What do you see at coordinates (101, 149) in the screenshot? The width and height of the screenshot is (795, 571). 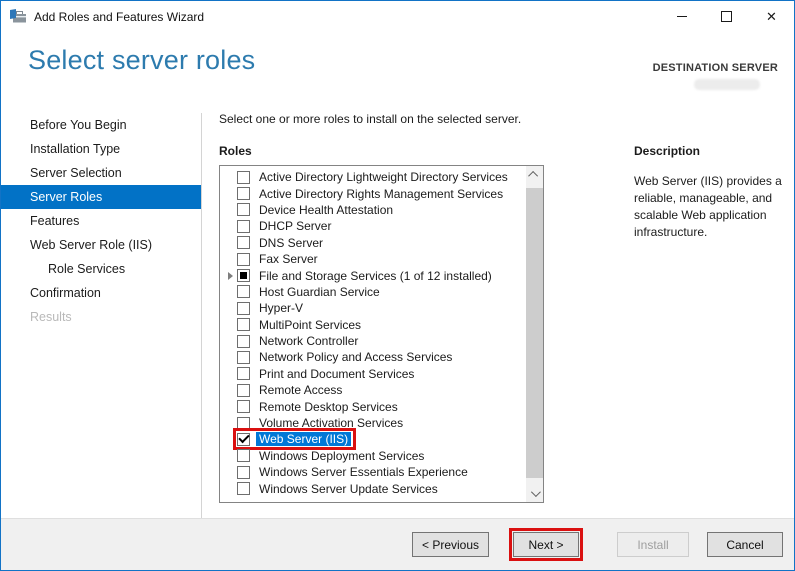 I see `sidebar-item-installation-type: Installation Type` at bounding box center [101, 149].